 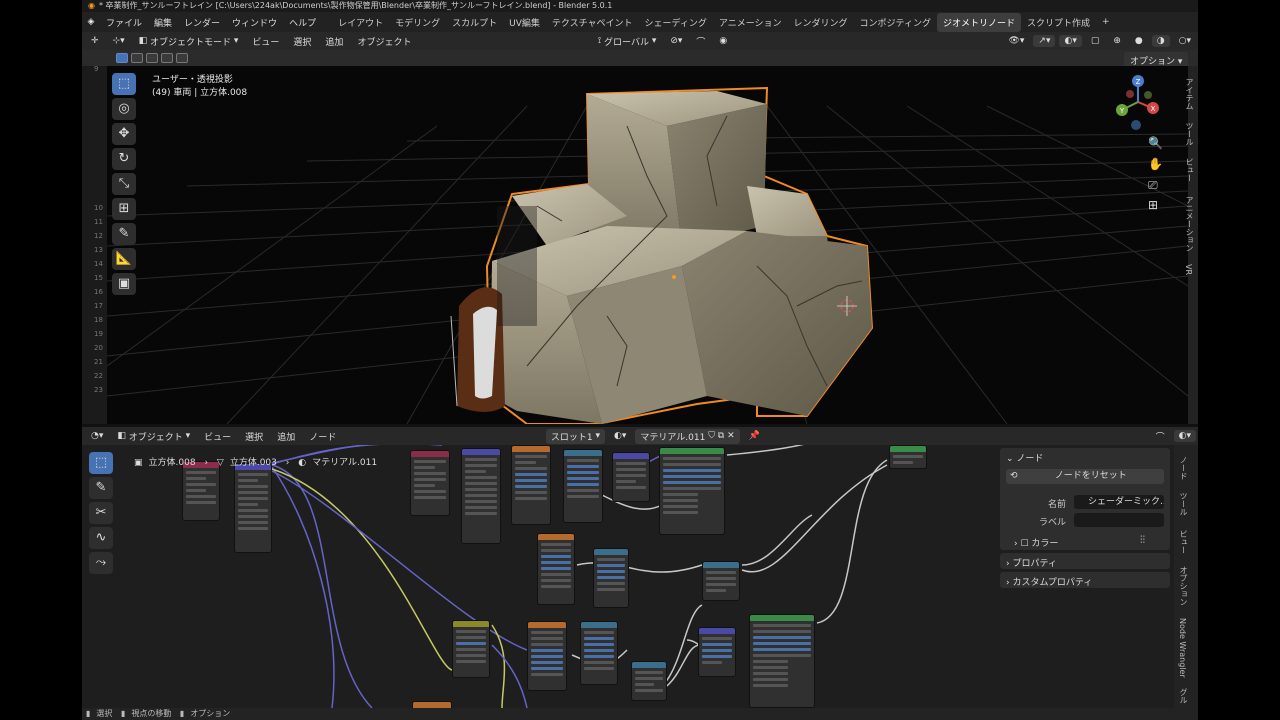 I want to click on node-annotate-tool-icon: ✎, so click(x=101, y=488).